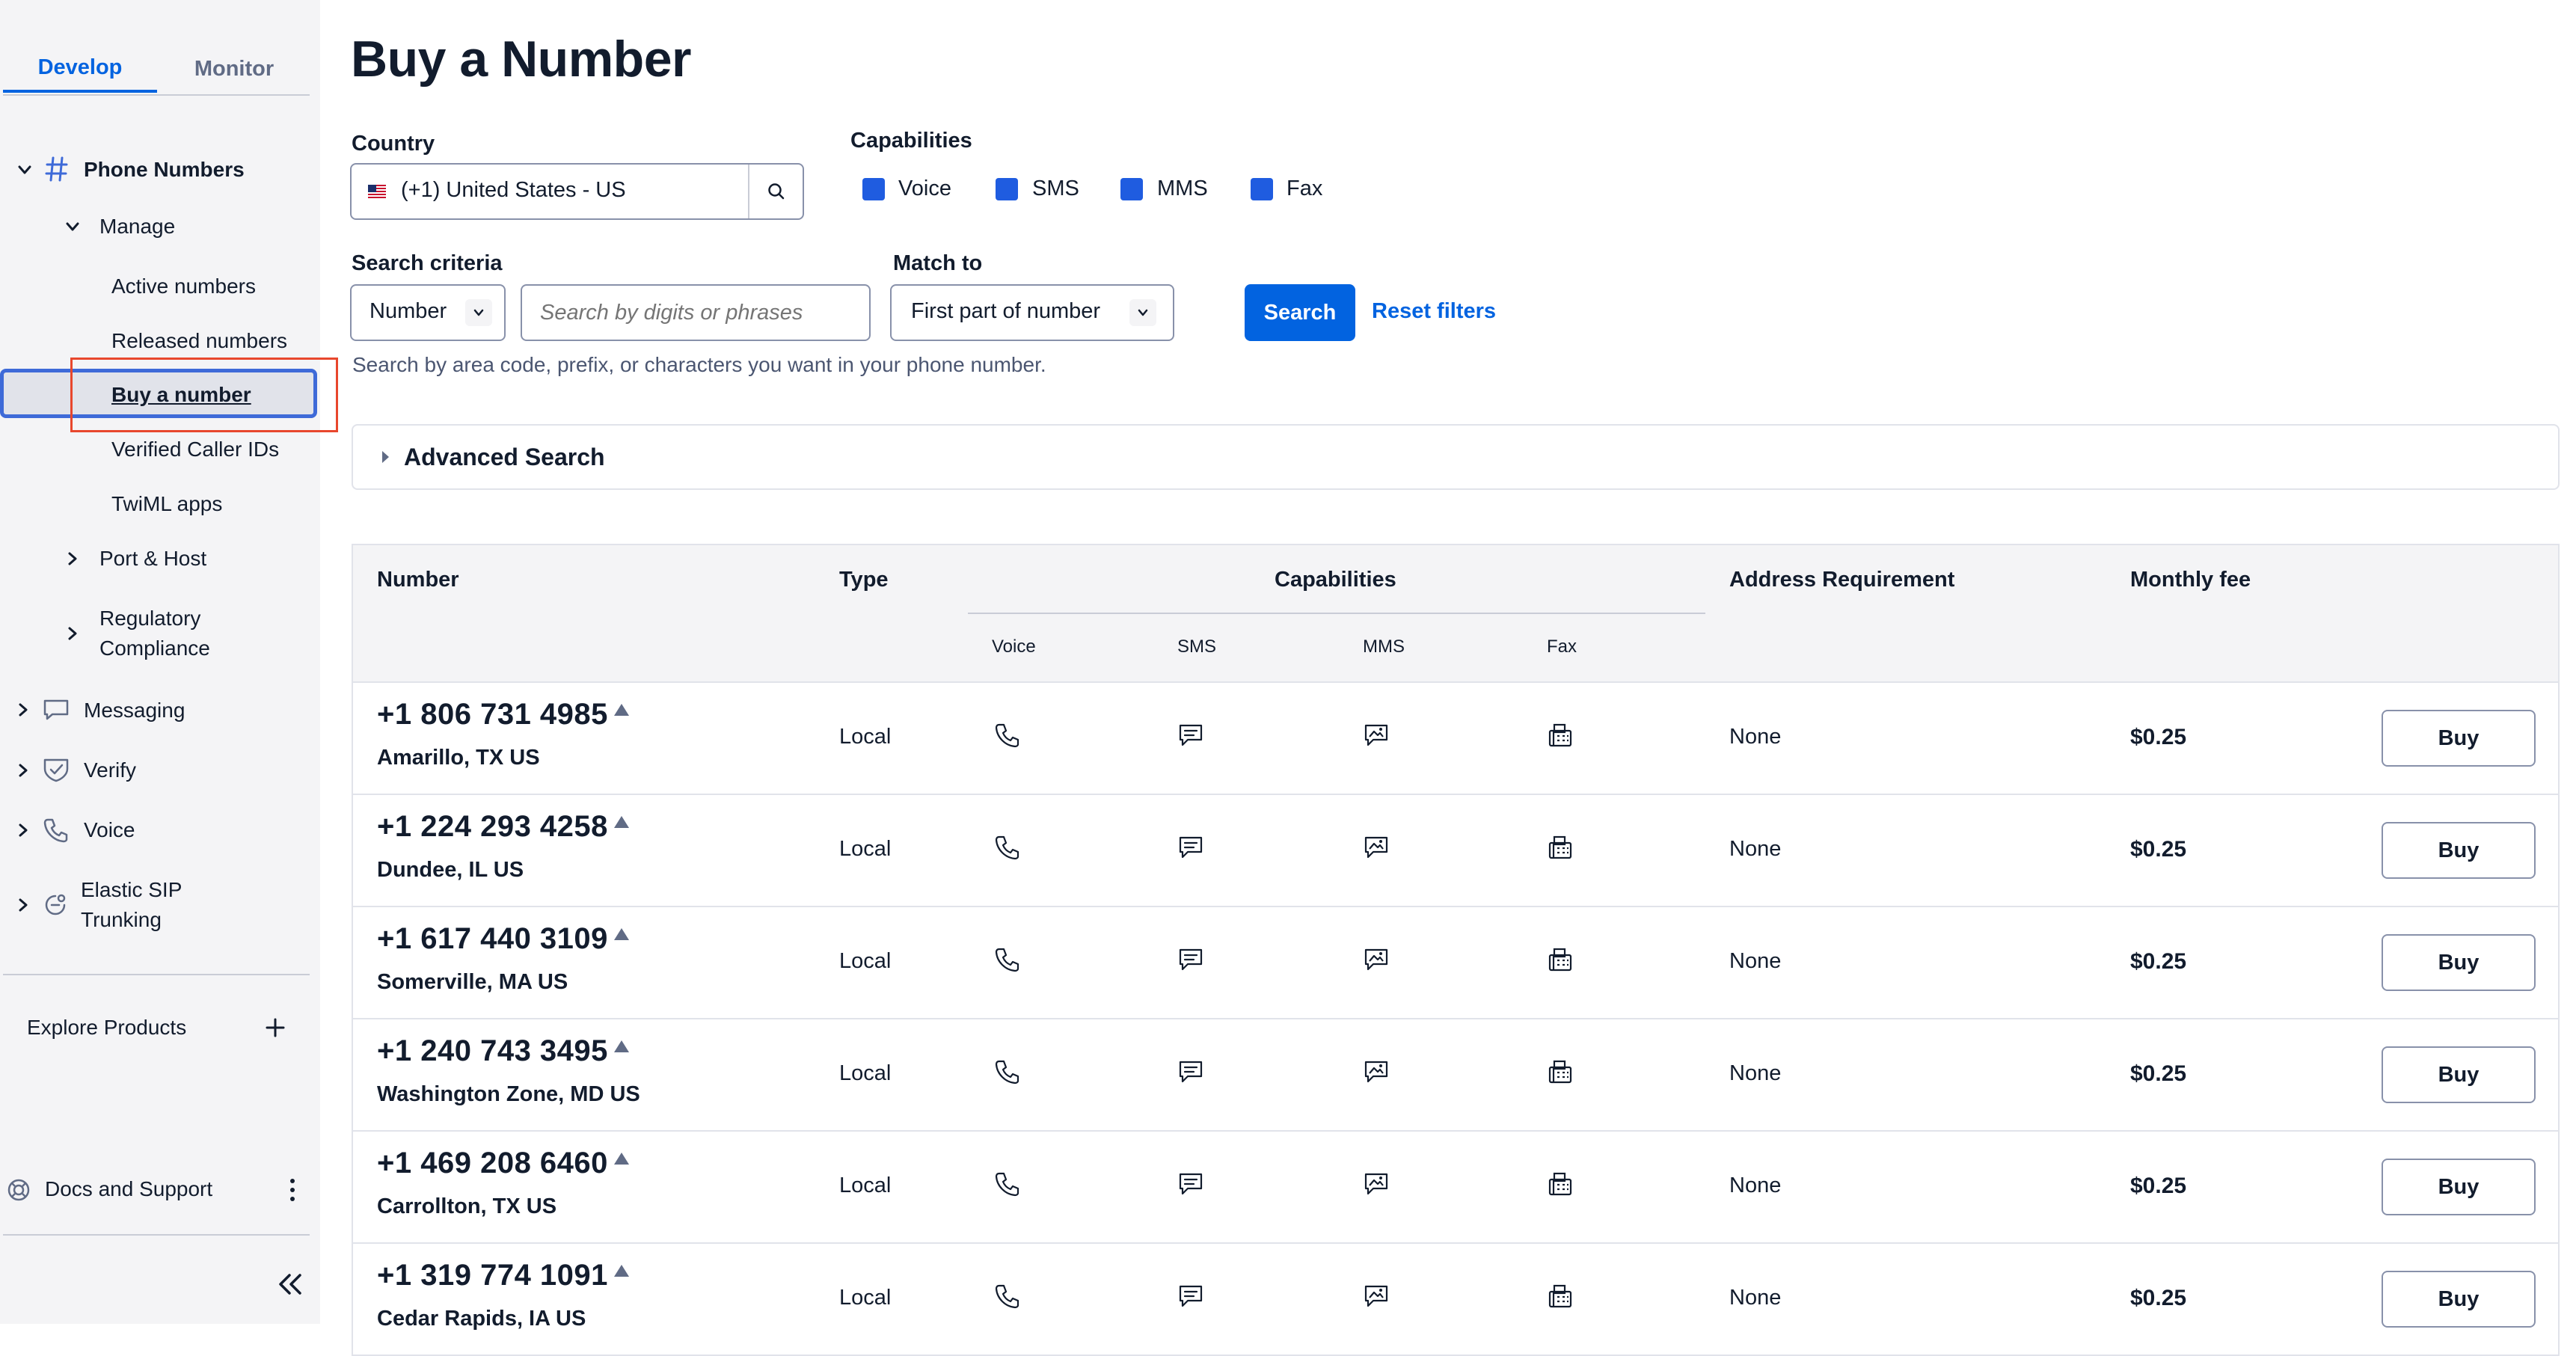  I want to click on phone-number-text: +1 806 731 4985, so click(492, 714).